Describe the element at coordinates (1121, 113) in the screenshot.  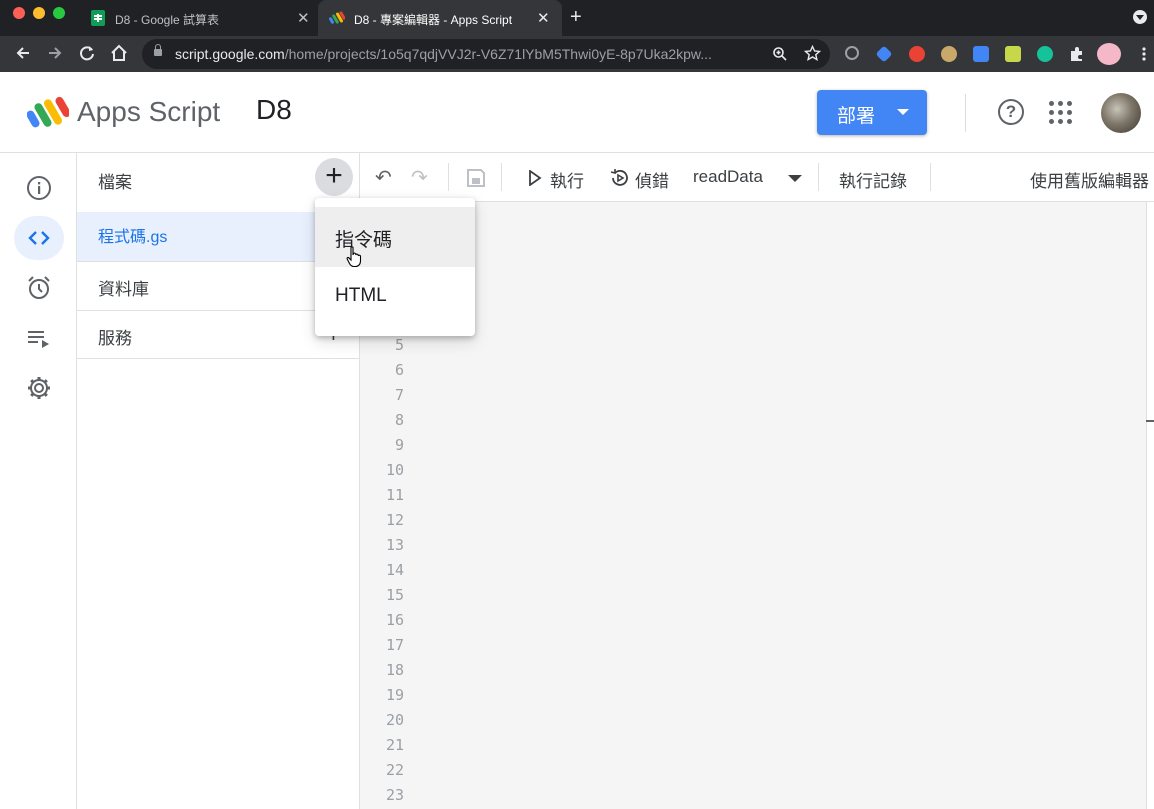
I see `account-avatar` at that location.